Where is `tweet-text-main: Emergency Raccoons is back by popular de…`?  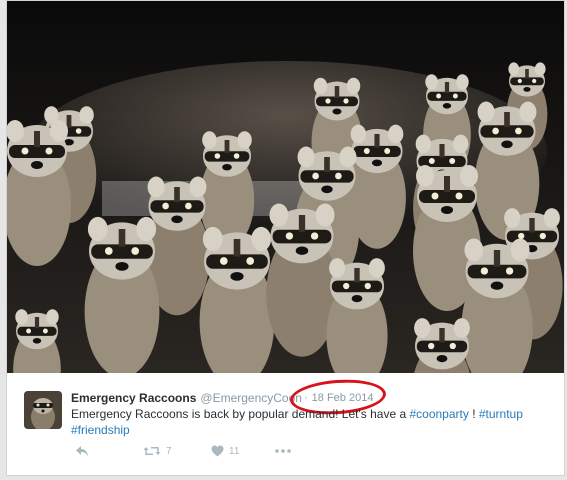
tweet-text-main: Emergency Raccoons is back by popular de… is located at coordinates (240, 414).